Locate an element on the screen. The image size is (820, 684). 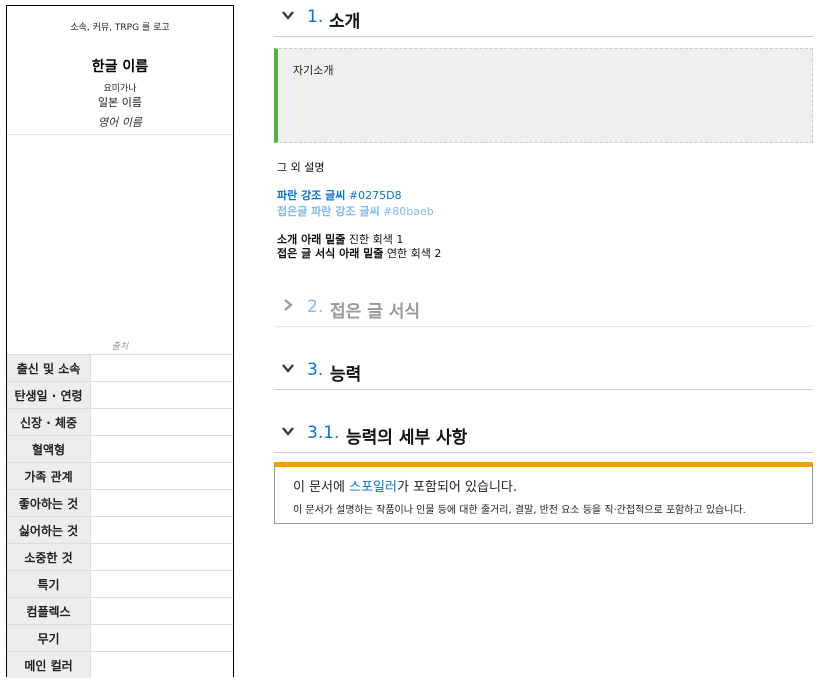
profile-row-label: 좋아하는 것 is located at coordinates (49, 503).